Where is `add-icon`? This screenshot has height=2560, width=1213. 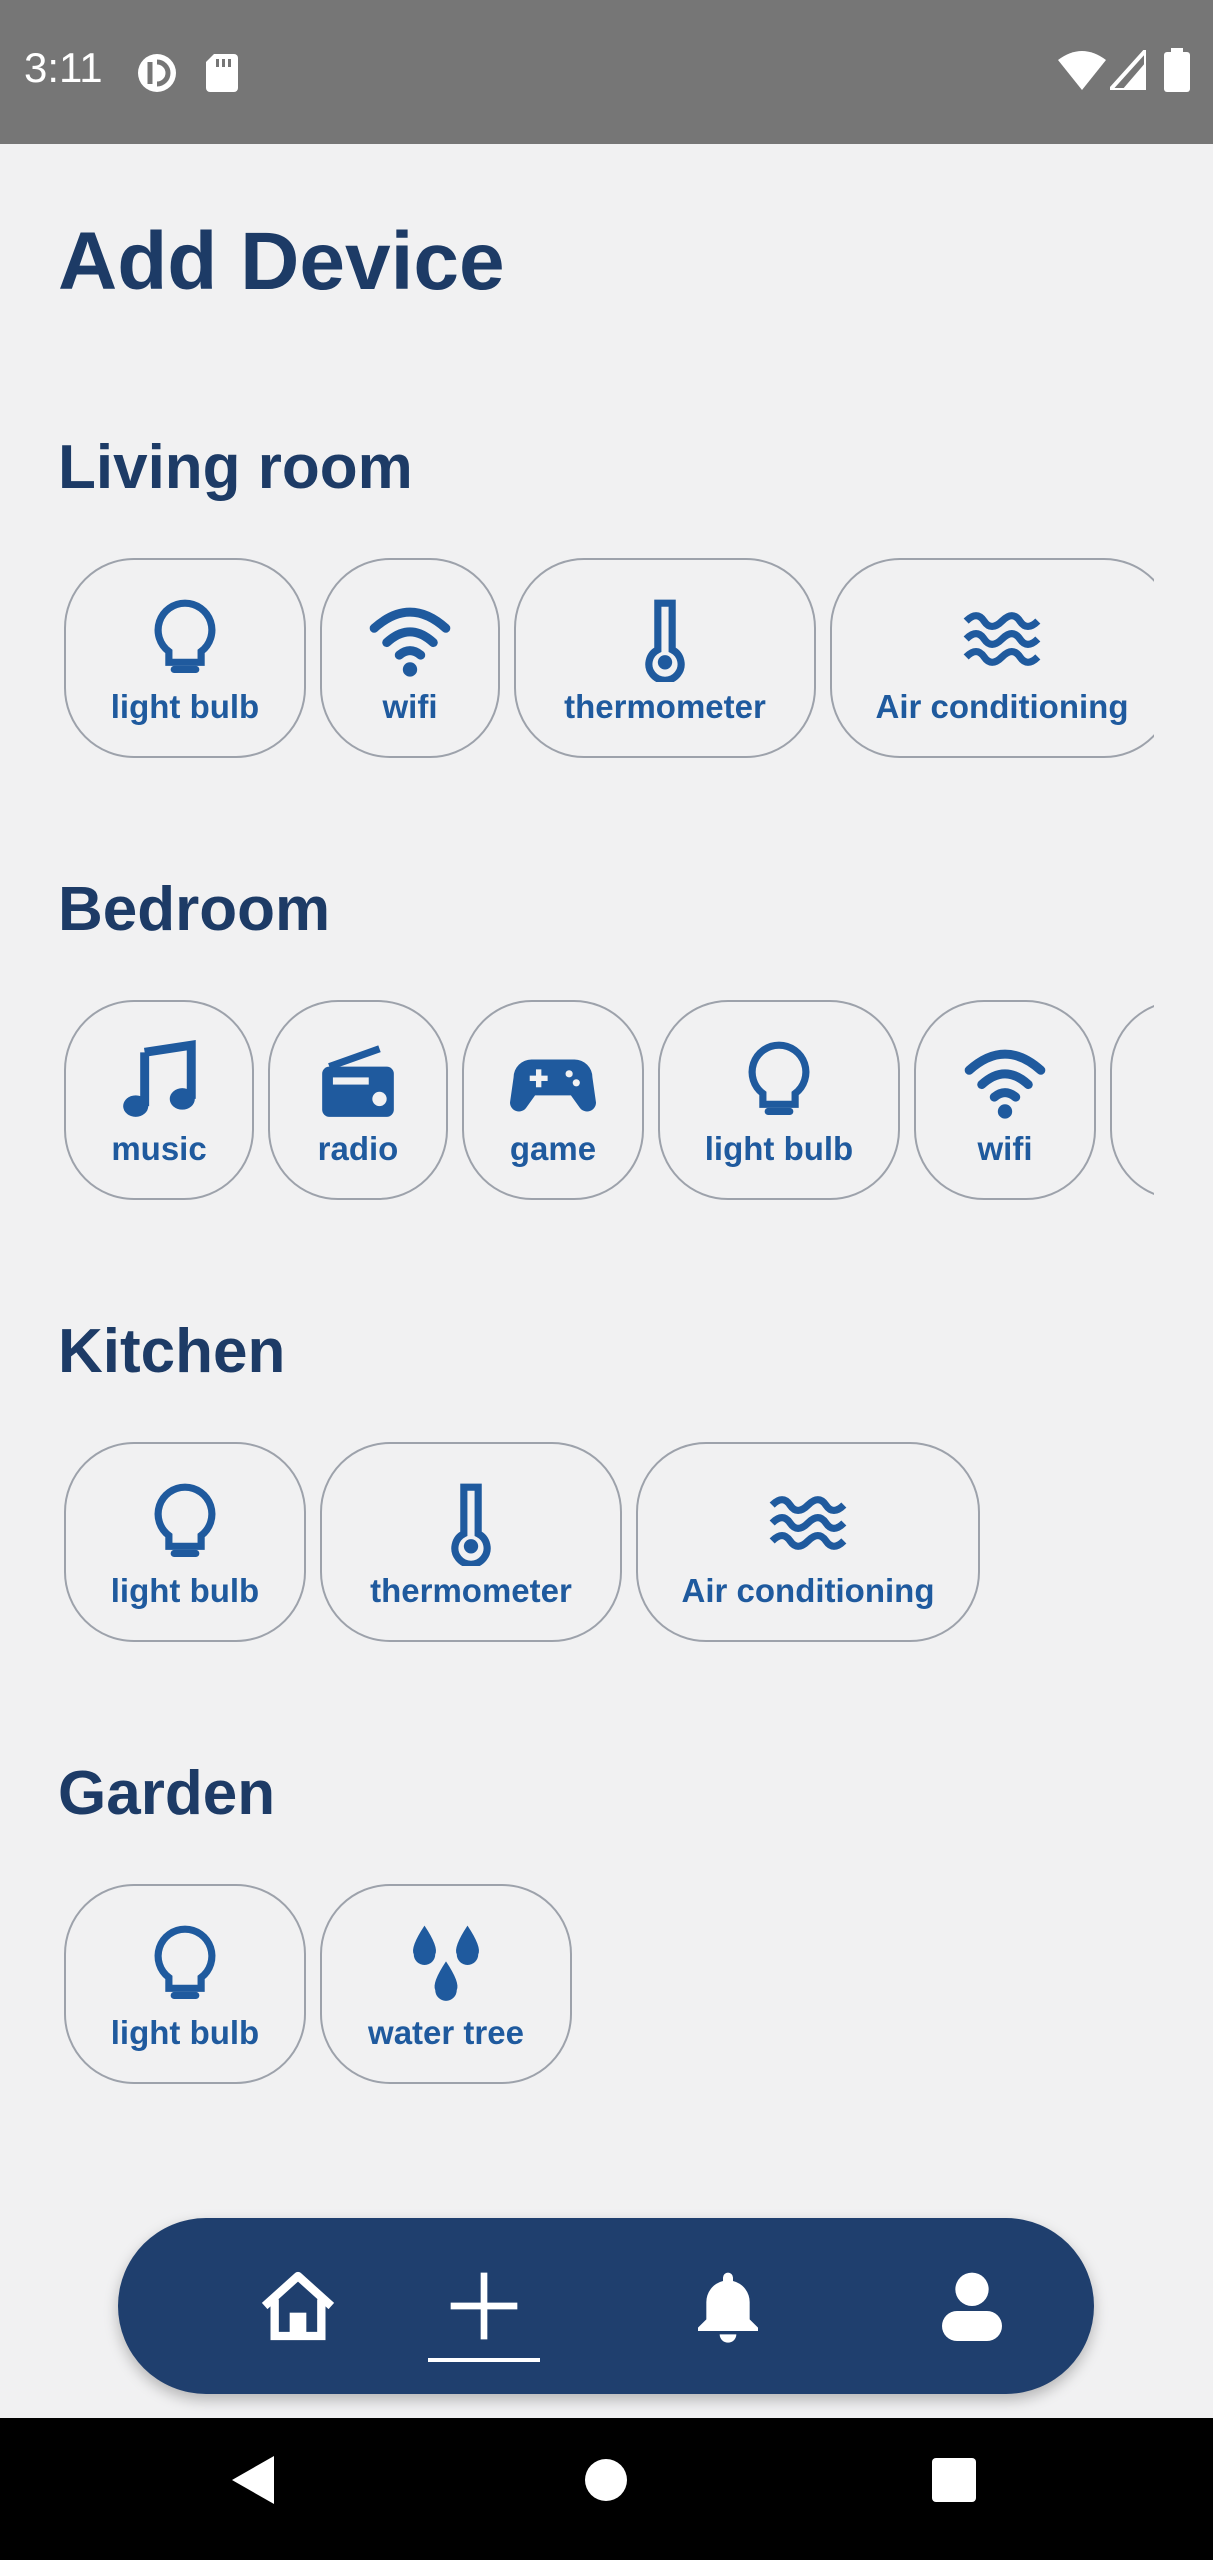 add-icon is located at coordinates (484, 2306).